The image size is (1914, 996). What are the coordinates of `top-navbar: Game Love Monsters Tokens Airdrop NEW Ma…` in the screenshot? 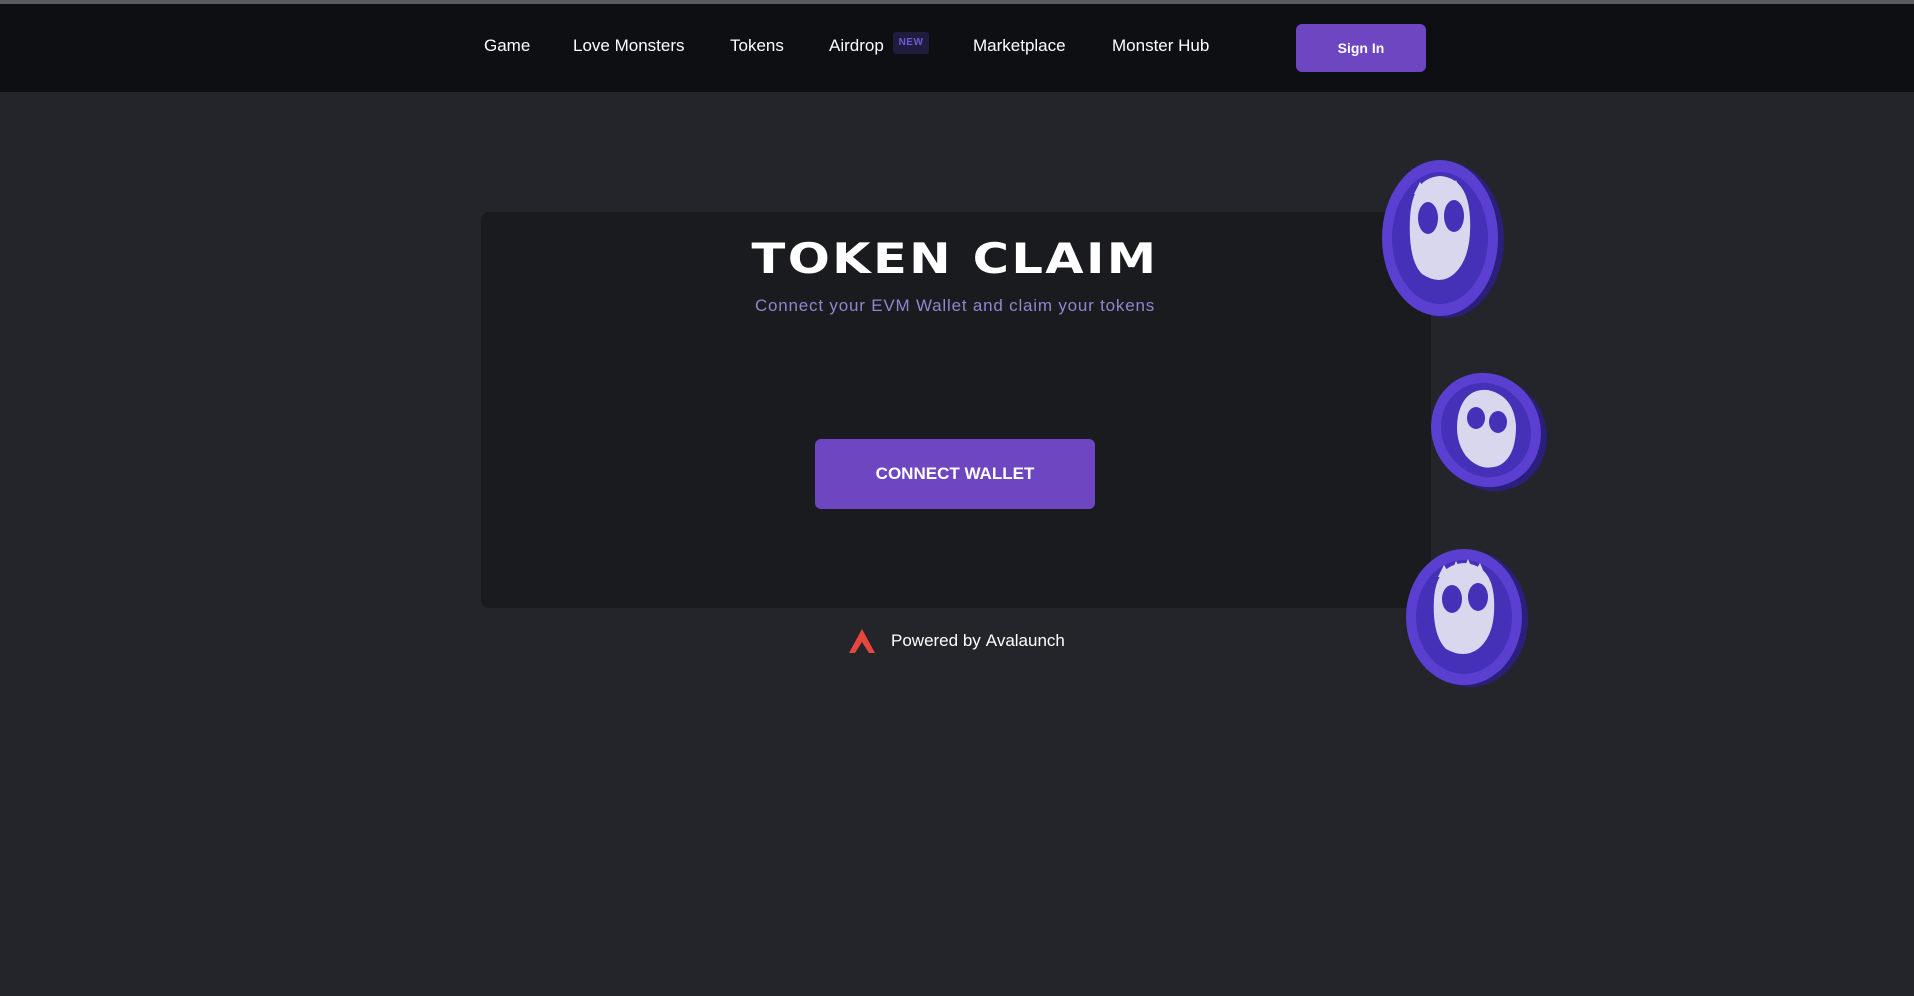 It's located at (957, 48).